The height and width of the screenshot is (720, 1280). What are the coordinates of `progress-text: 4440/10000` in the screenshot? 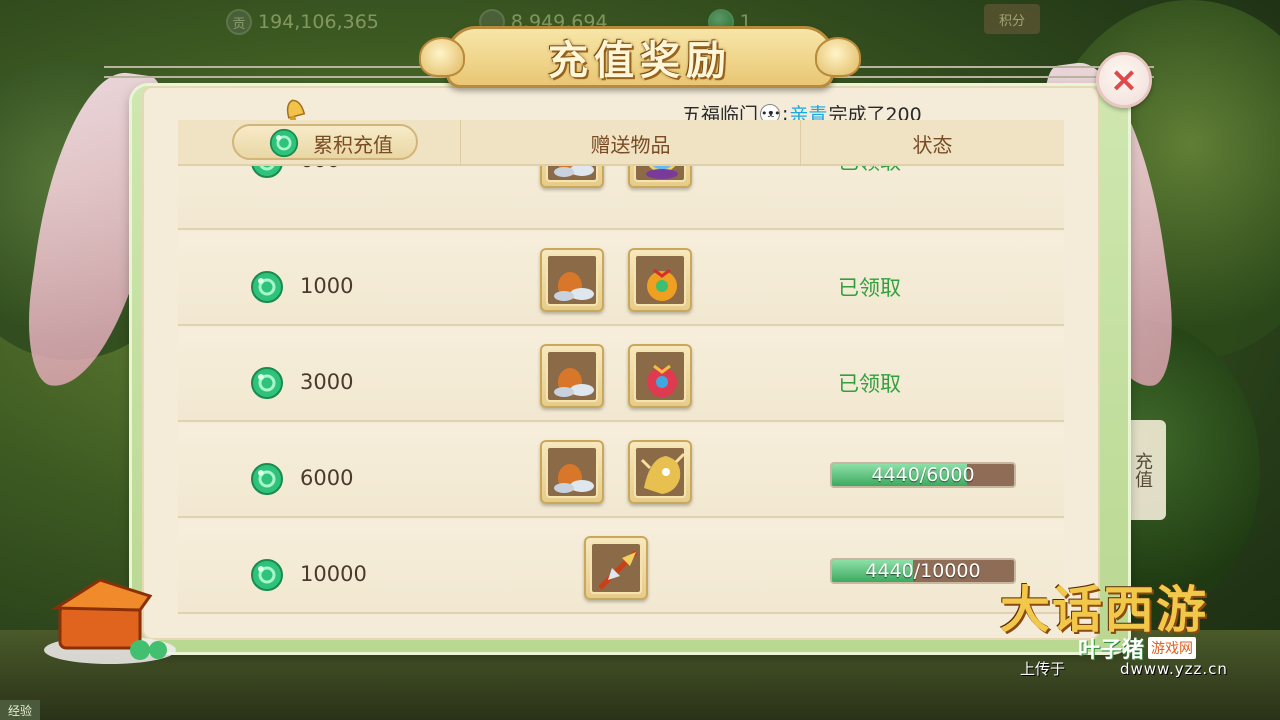 It's located at (923, 571).